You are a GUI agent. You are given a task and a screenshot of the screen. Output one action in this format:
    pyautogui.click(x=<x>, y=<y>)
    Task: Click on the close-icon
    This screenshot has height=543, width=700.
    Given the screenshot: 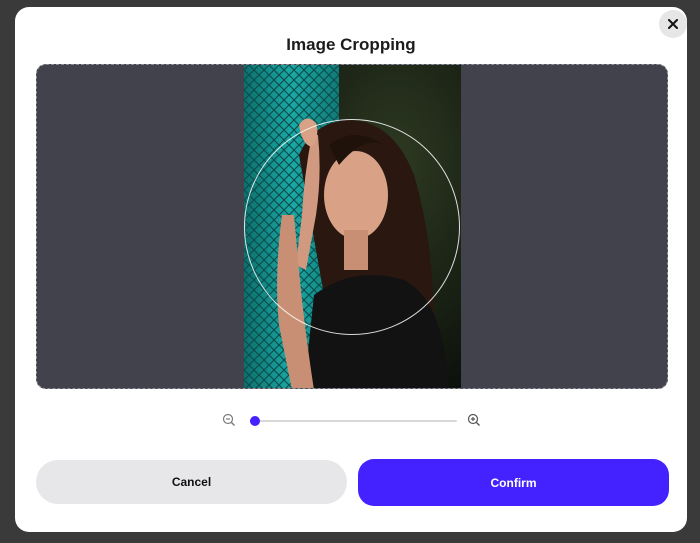 What is the action you would take?
    pyautogui.click(x=673, y=24)
    